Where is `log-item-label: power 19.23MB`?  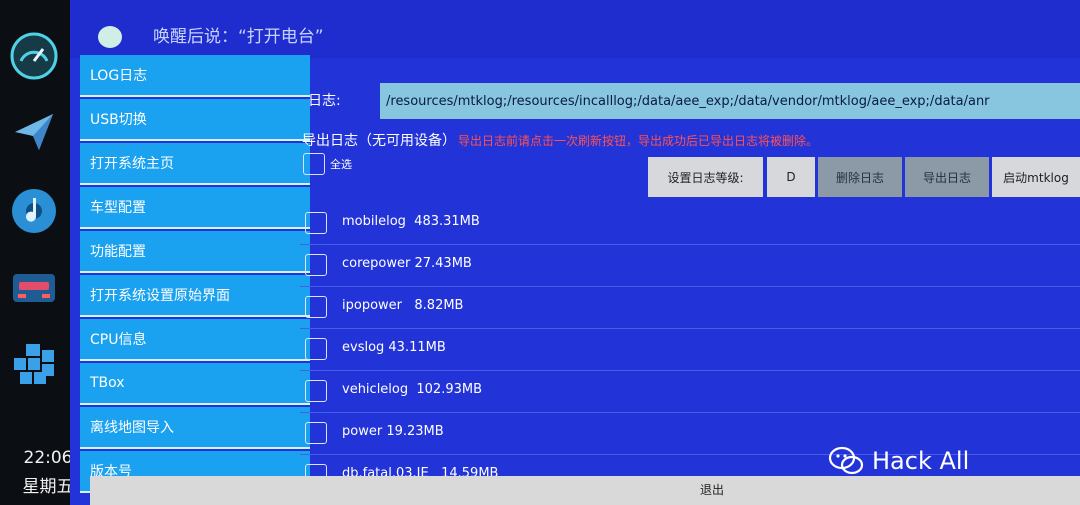 log-item-label: power 19.23MB is located at coordinates (393, 431).